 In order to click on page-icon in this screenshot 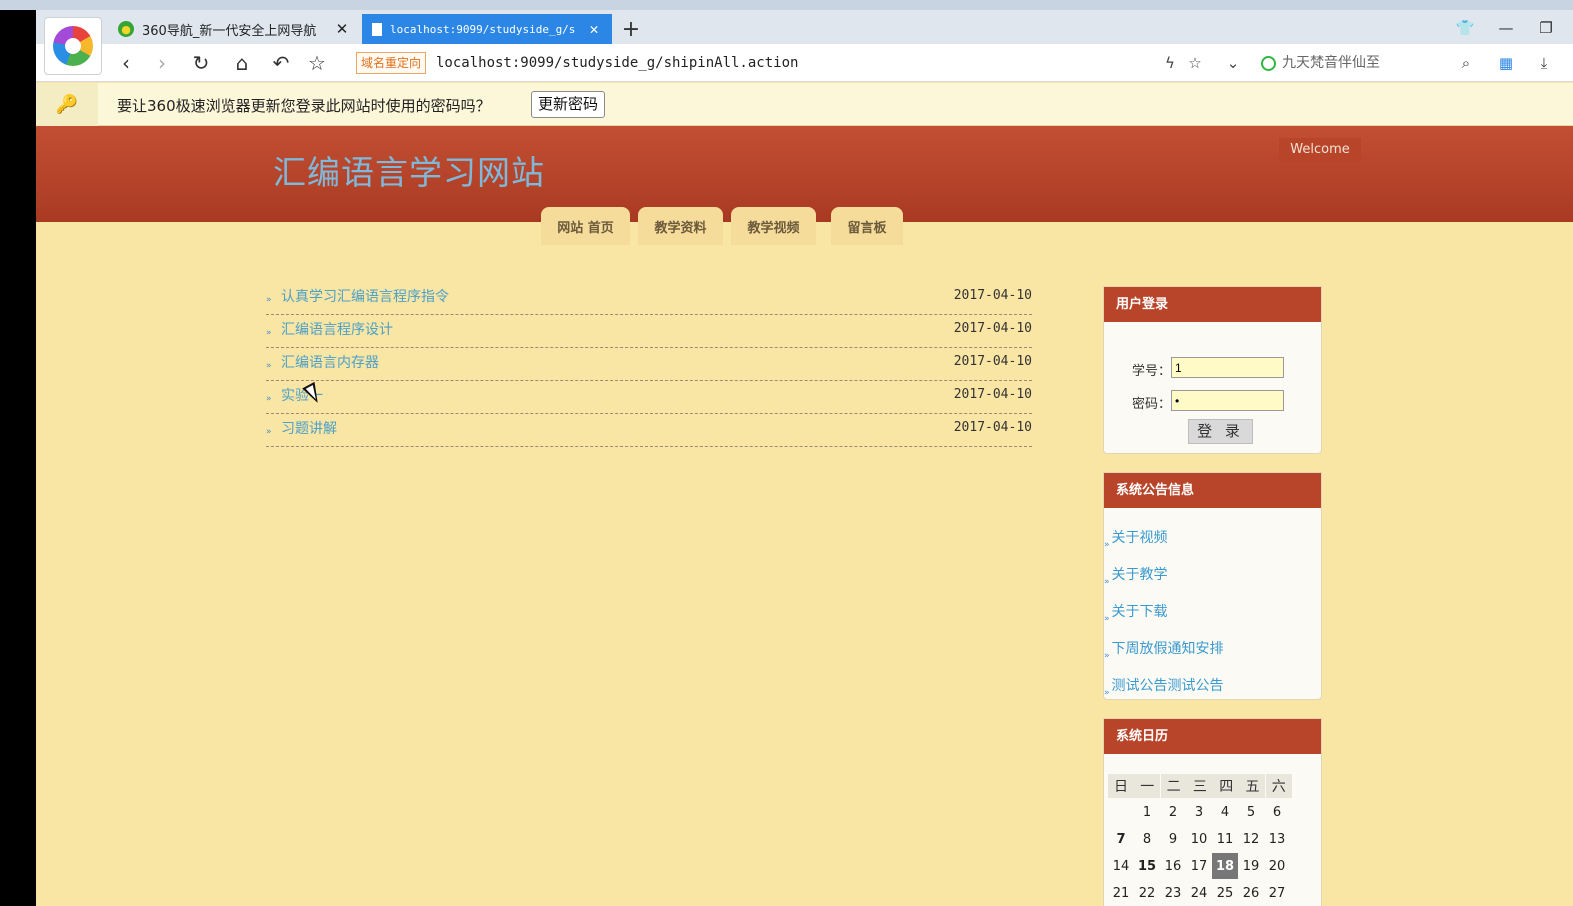, I will do `click(377, 29)`.